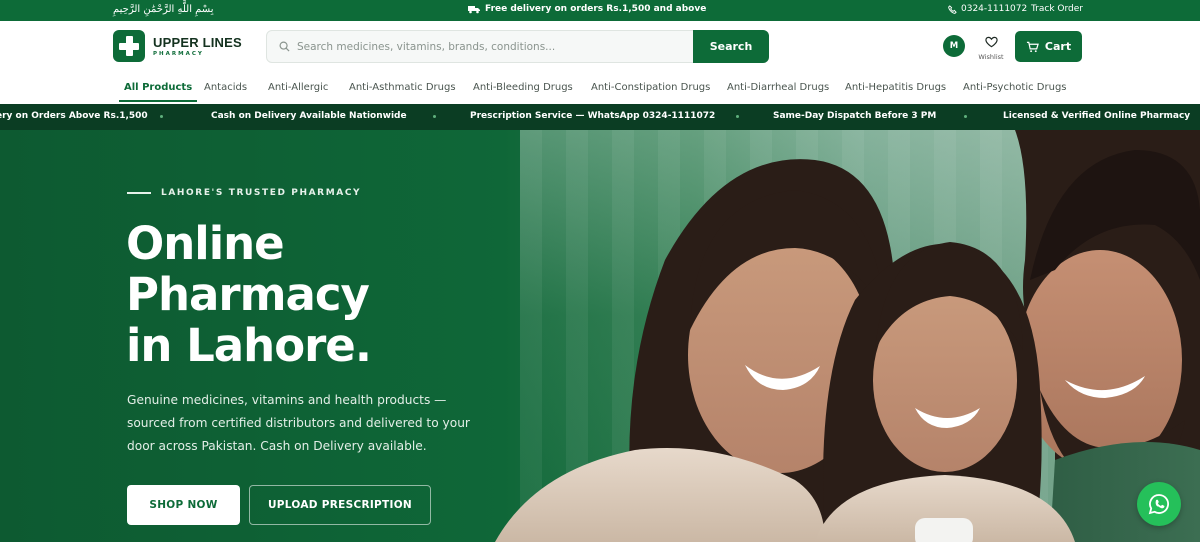 The height and width of the screenshot is (542, 1200). Describe the element at coordinates (954, 46) in the screenshot. I see `user-avatar: M` at that location.